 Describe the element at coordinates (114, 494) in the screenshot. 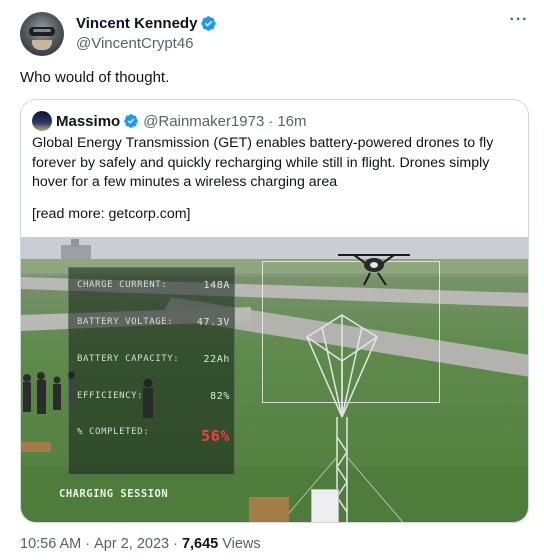

I see `charging-session-label: CHARGING SESSION` at that location.